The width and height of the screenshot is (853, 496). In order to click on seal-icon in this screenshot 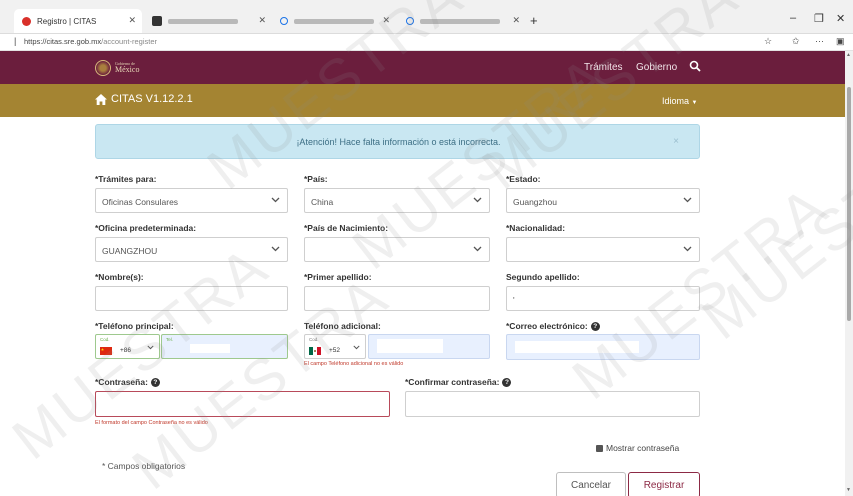, I will do `click(103, 68)`.